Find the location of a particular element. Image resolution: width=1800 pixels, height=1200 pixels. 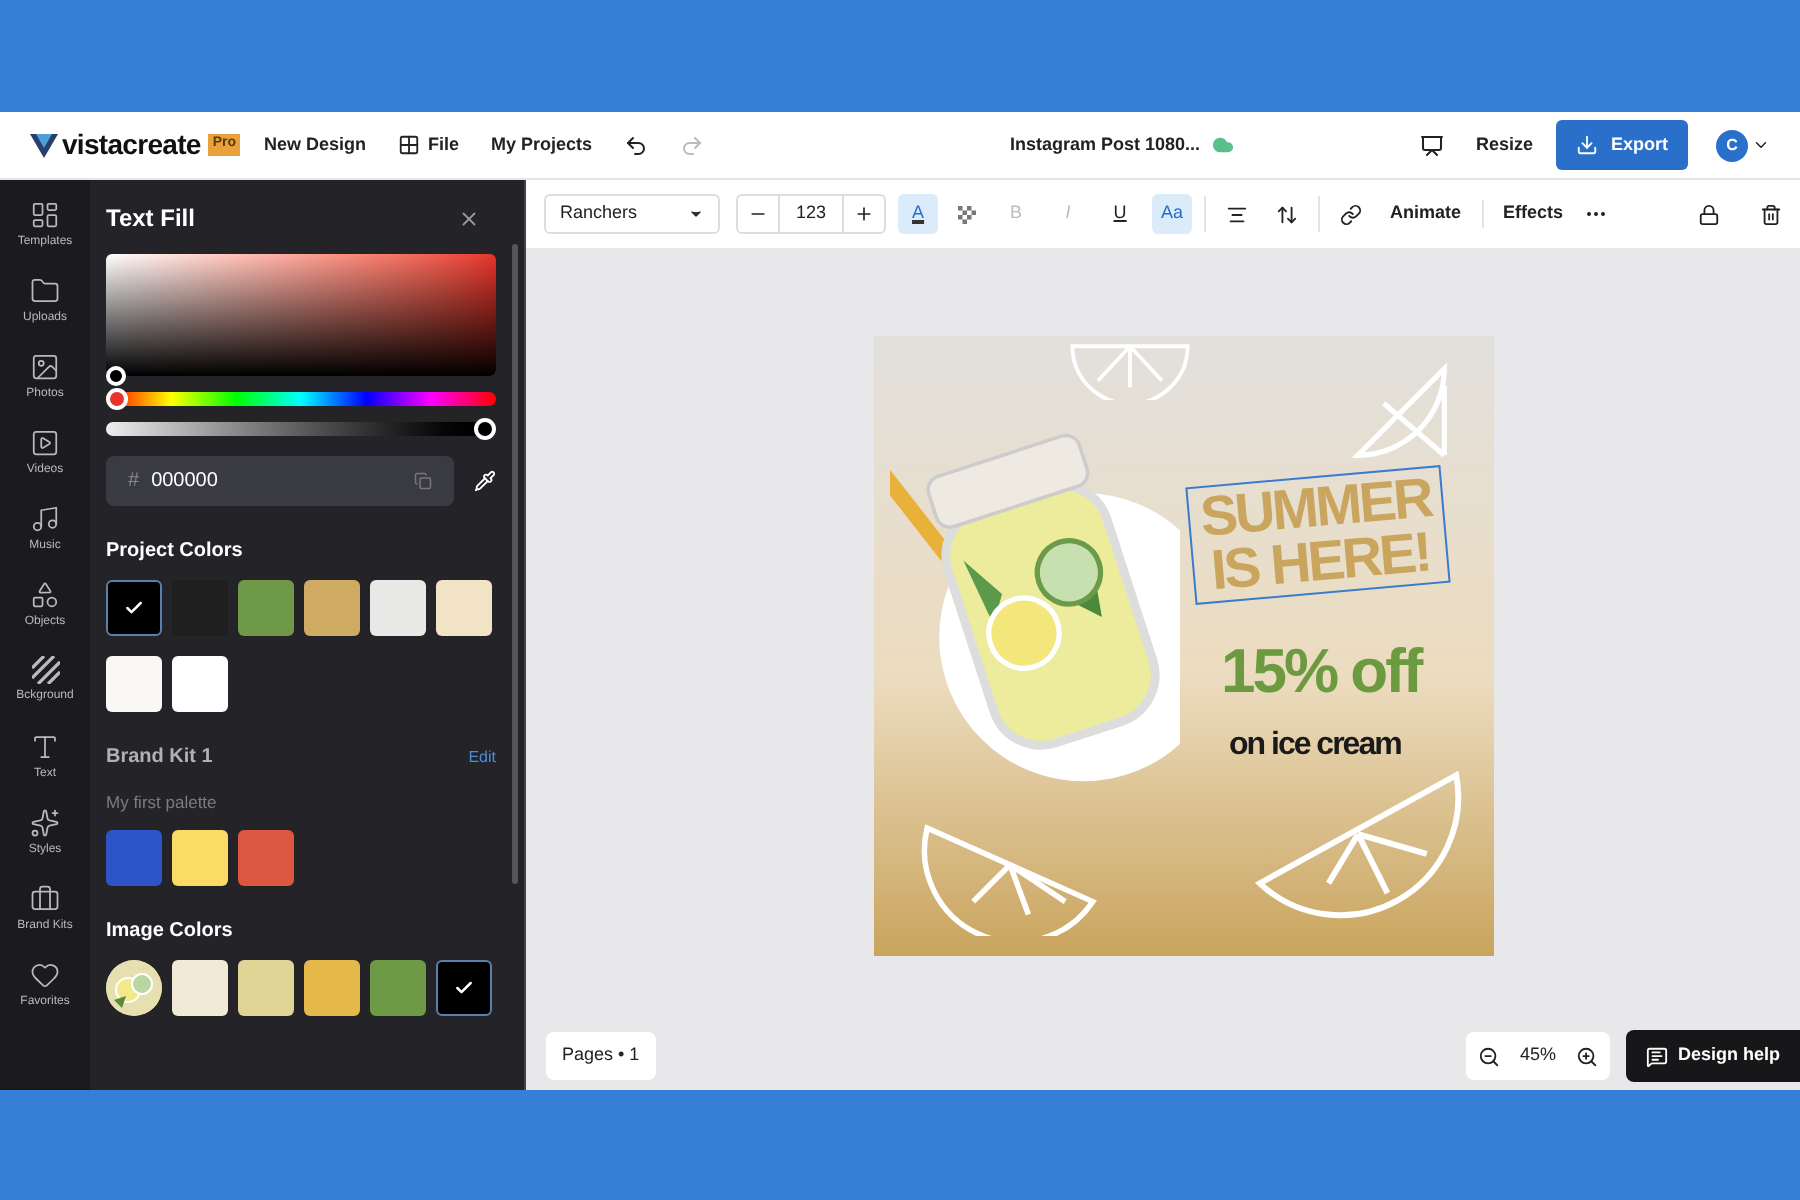

panel-title: Text Fill is located at coordinates (150, 219).